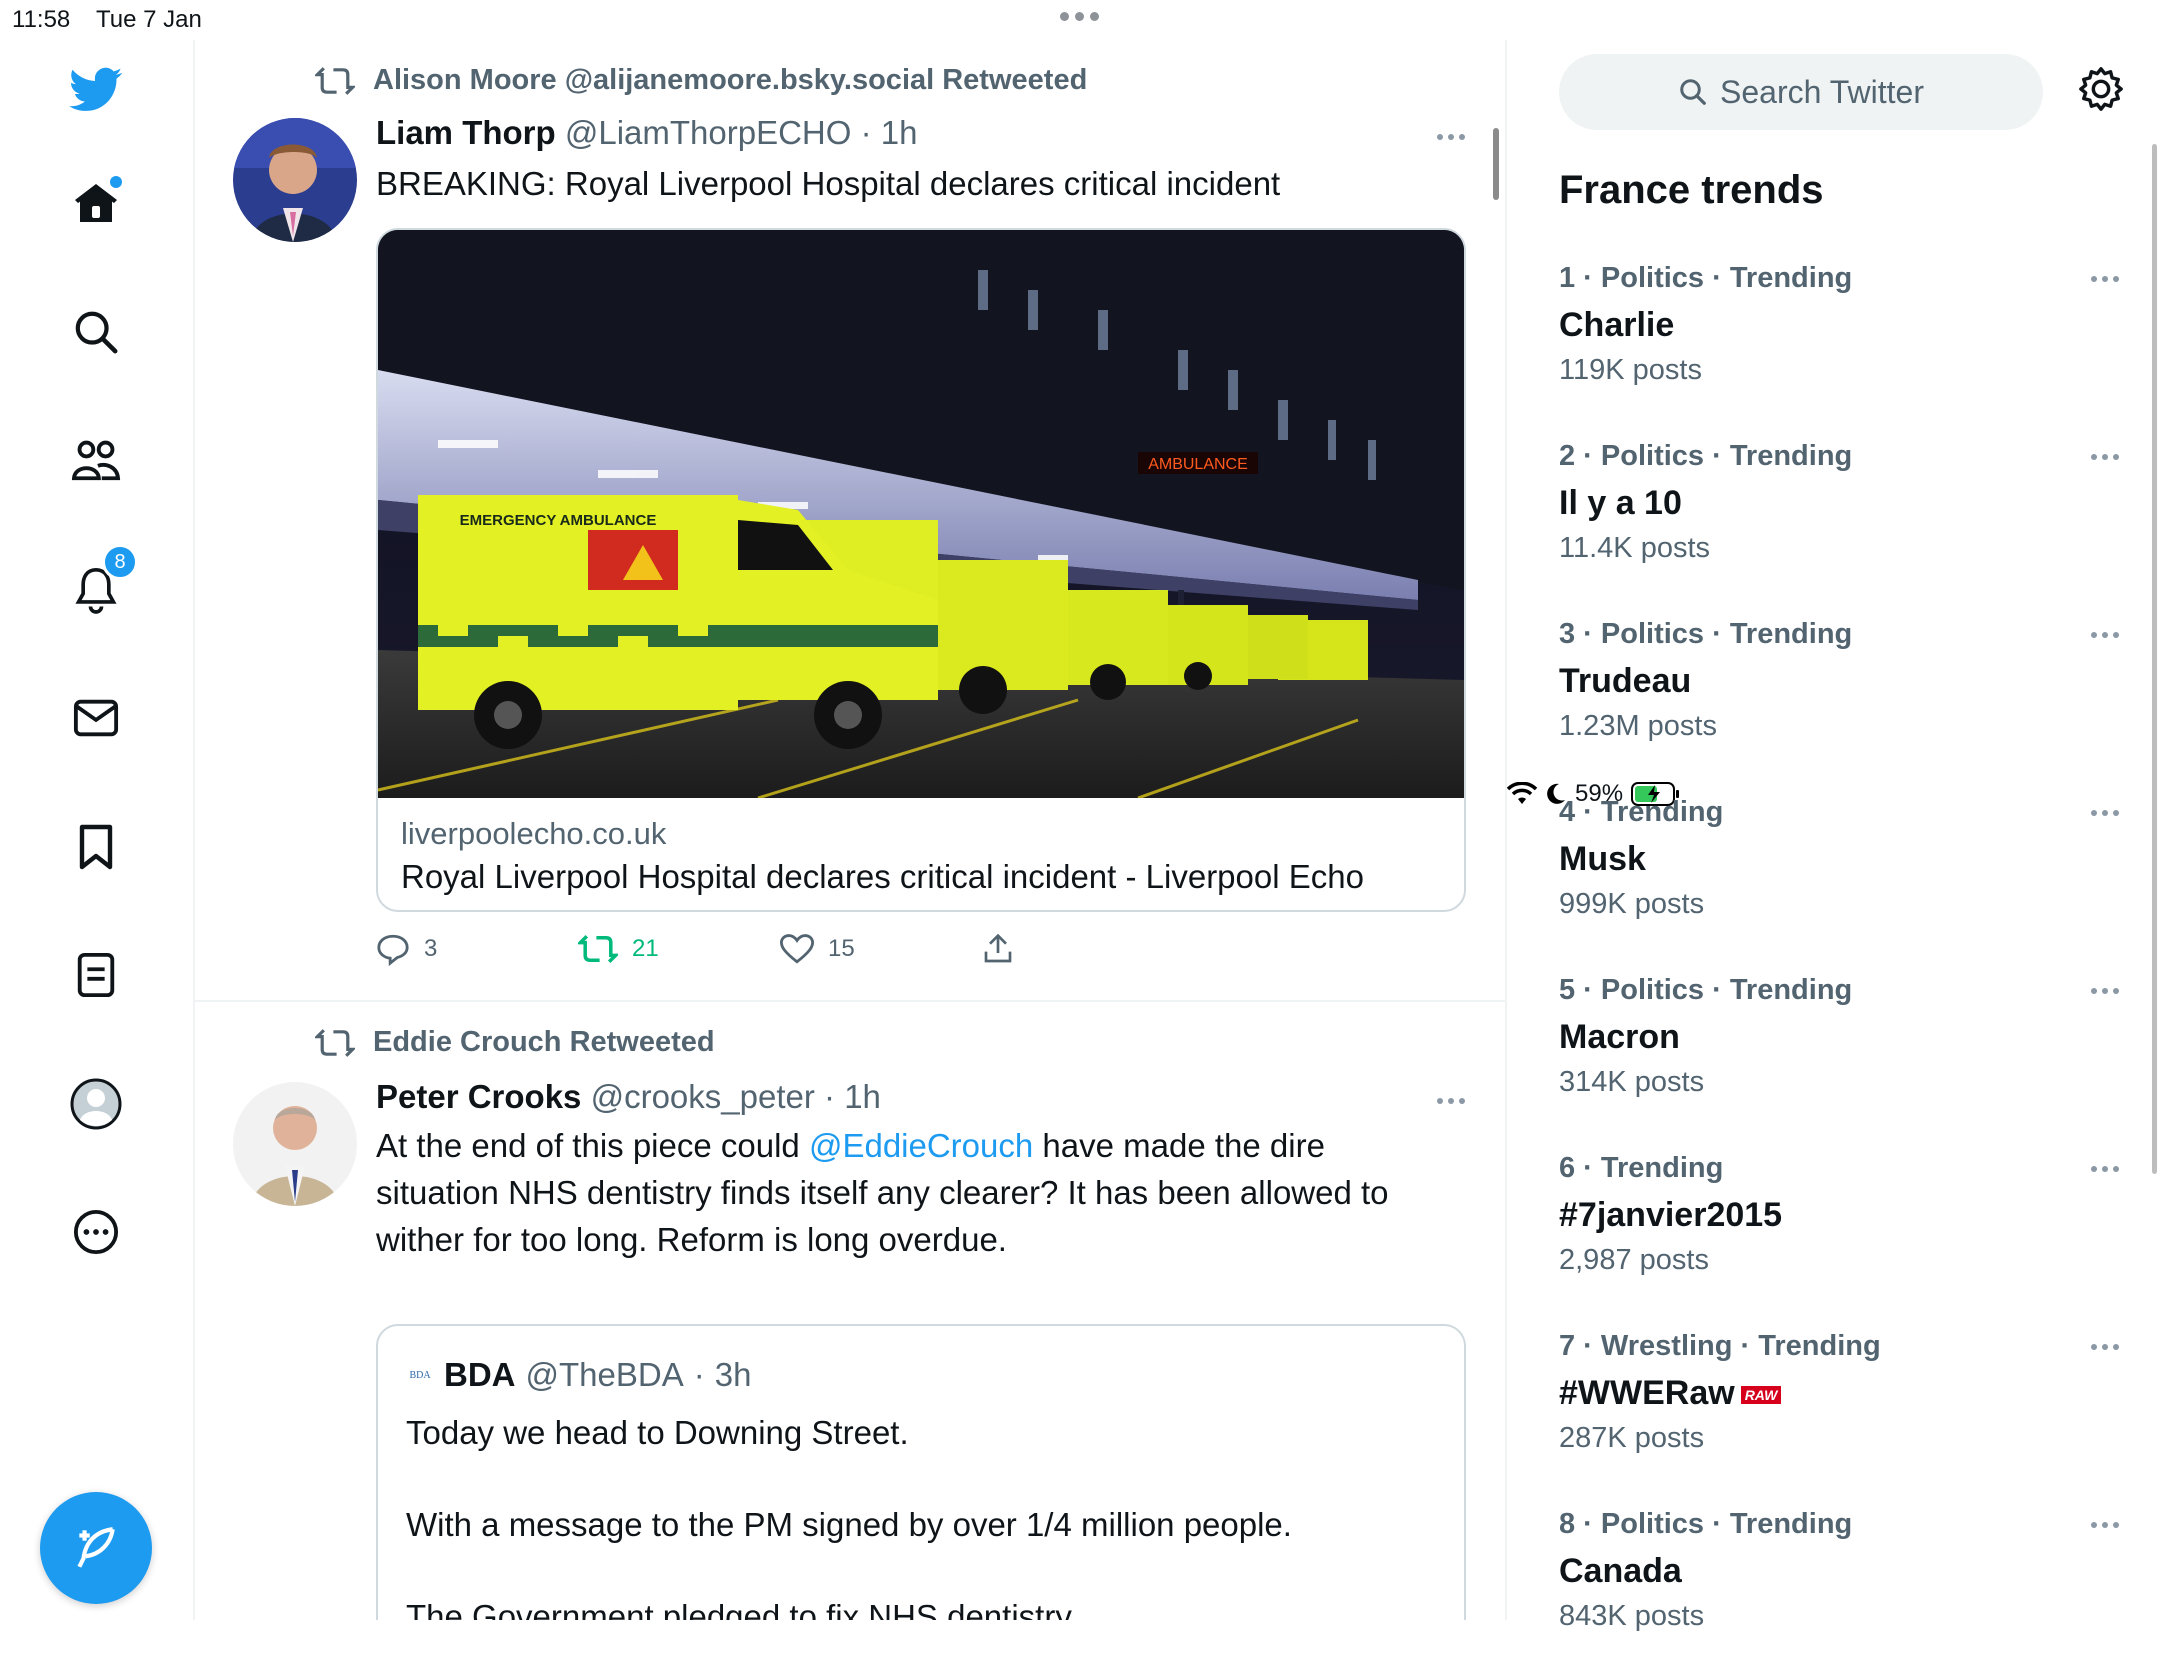 Image resolution: width=2160 pixels, height=1678 pixels. I want to click on trend-name: Charlie, so click(1617, 325).